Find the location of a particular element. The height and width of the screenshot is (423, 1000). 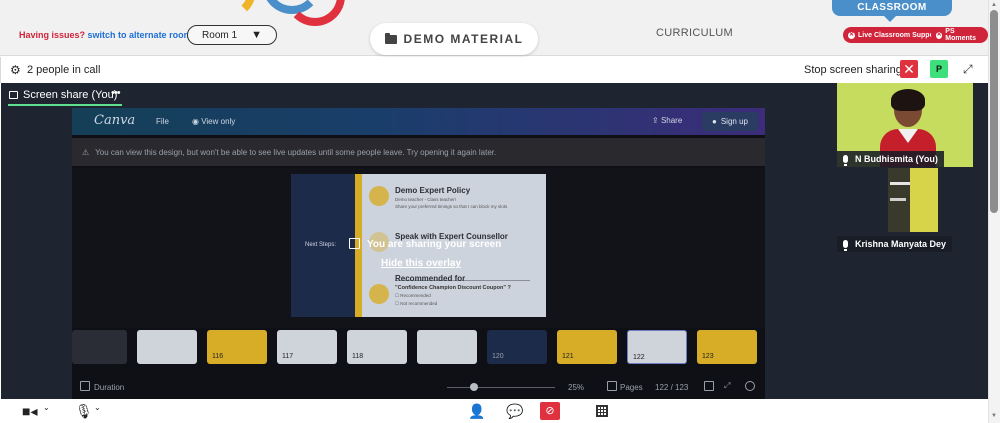

view-only-label: View only is located at coordinates (218, 121).